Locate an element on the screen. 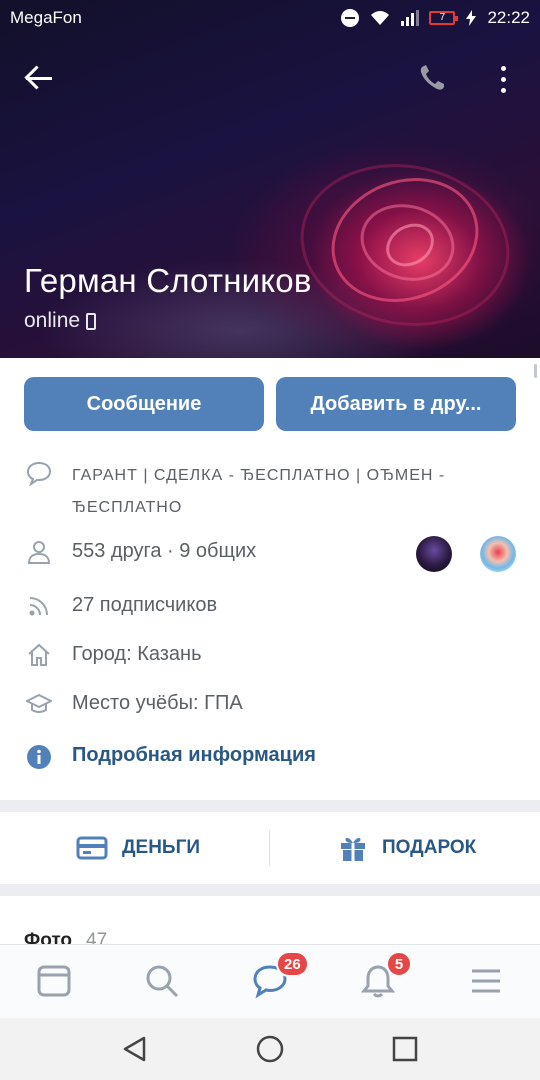  menu-icon is located at coordinates (486, 981).